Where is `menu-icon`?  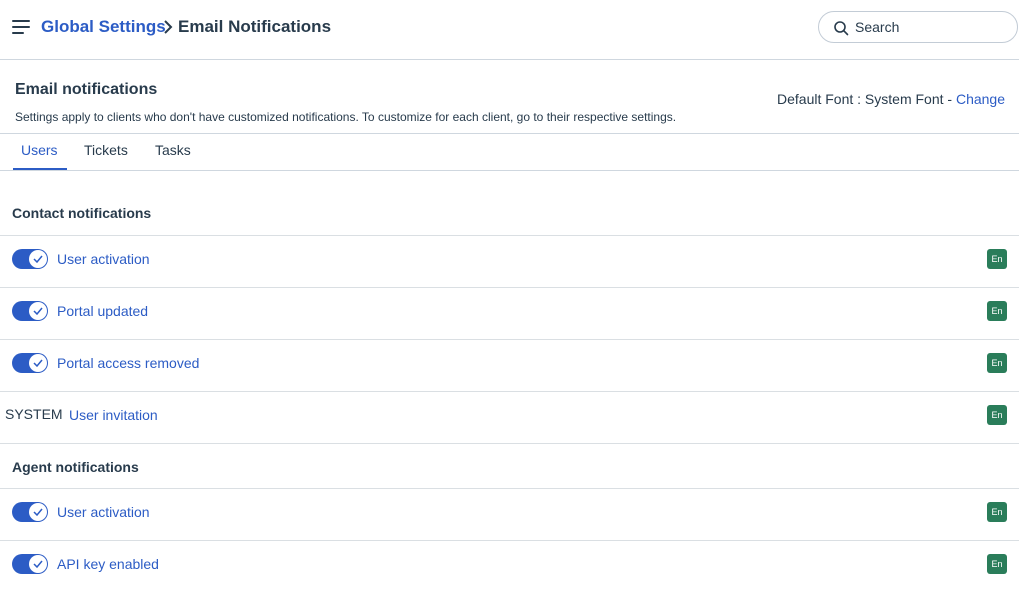 menu-icon is located at coordinates (21, 27).